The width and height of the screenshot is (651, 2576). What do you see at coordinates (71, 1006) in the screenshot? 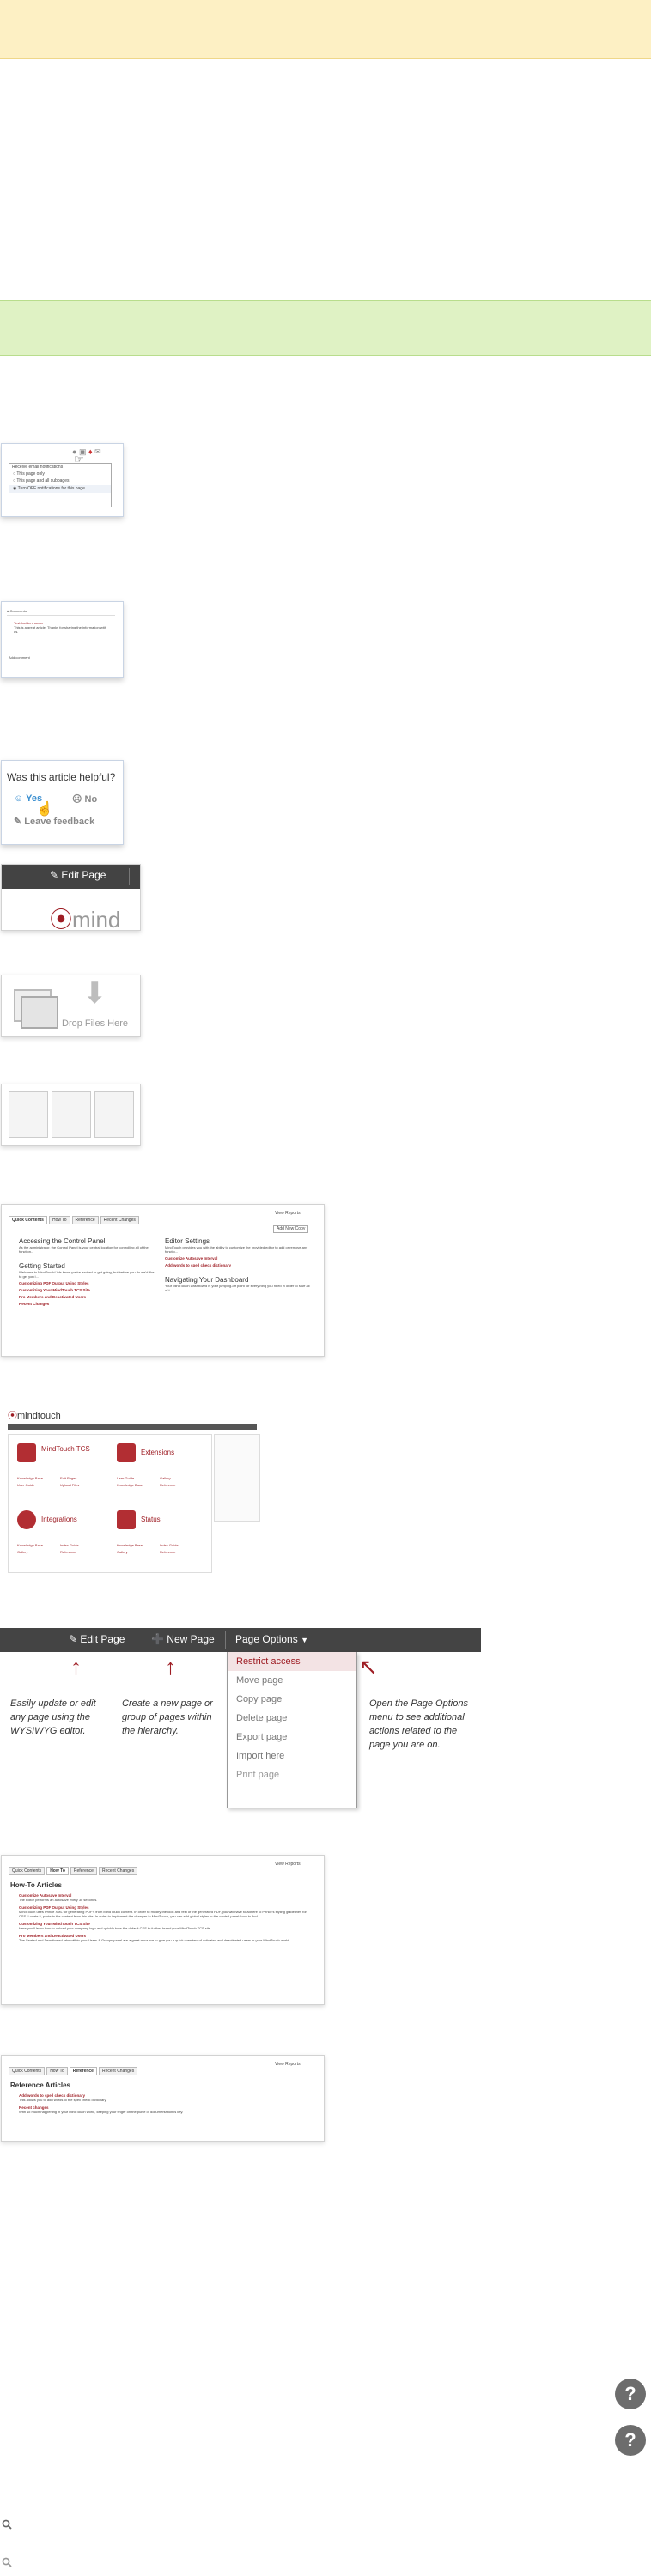
I see `drop-files-thumbnail: ⬇ Drop Files Here` at bounding box center [71, 1006].